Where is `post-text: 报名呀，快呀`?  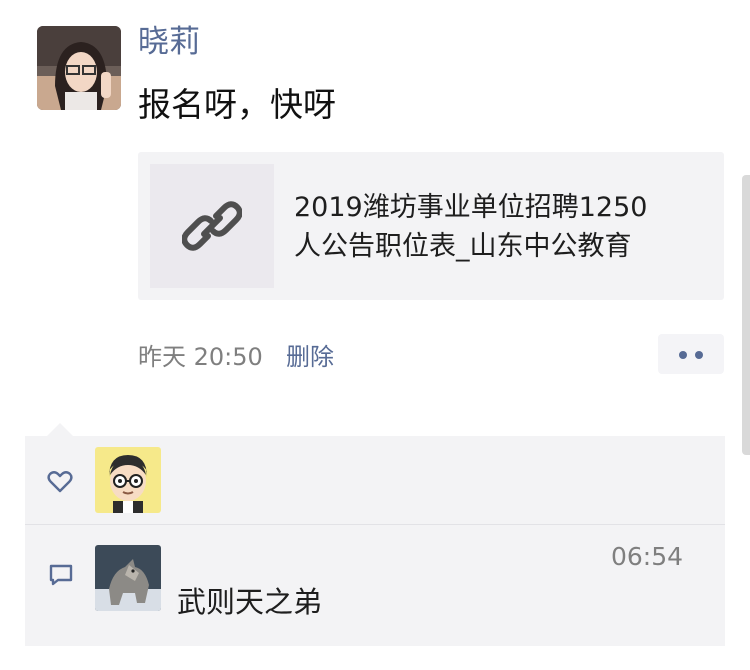 post-text: 报名呀，快呀 is located at coordinates (237, 104).